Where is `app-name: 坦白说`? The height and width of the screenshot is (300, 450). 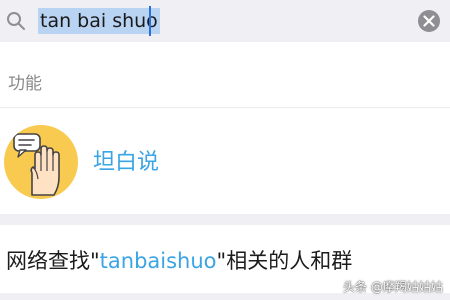 app-name: 坦白说 is located at coordinates (126, 162).